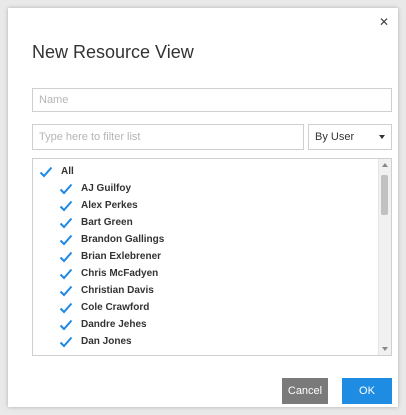  I want to click on list-item: Cole Crawford, so click(205, 307).